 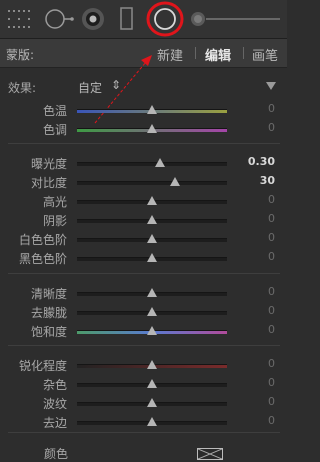 I want to click on slider-label: 高光, so click(x=54, y=202).